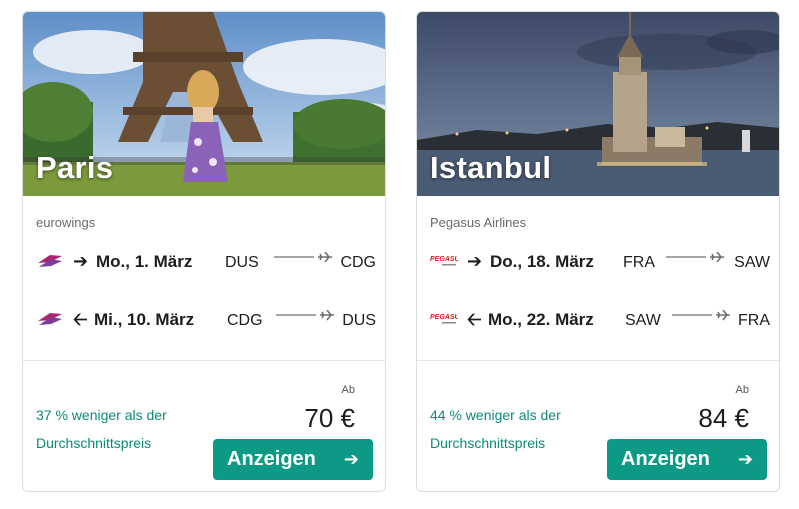 The width and height of the screenshot is (799, 509). Describe the element at coordinates (245, 320) in the screenshot. I see `origin-code: CDG` at that location.